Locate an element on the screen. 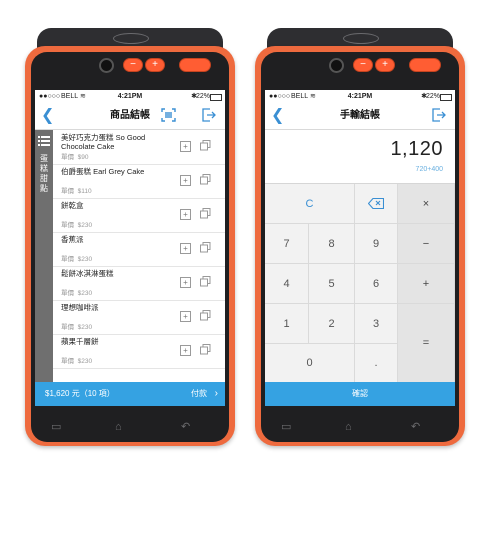  list-item: 理想咖啡派 單價 $230 + is located at coordinates (139, 317).